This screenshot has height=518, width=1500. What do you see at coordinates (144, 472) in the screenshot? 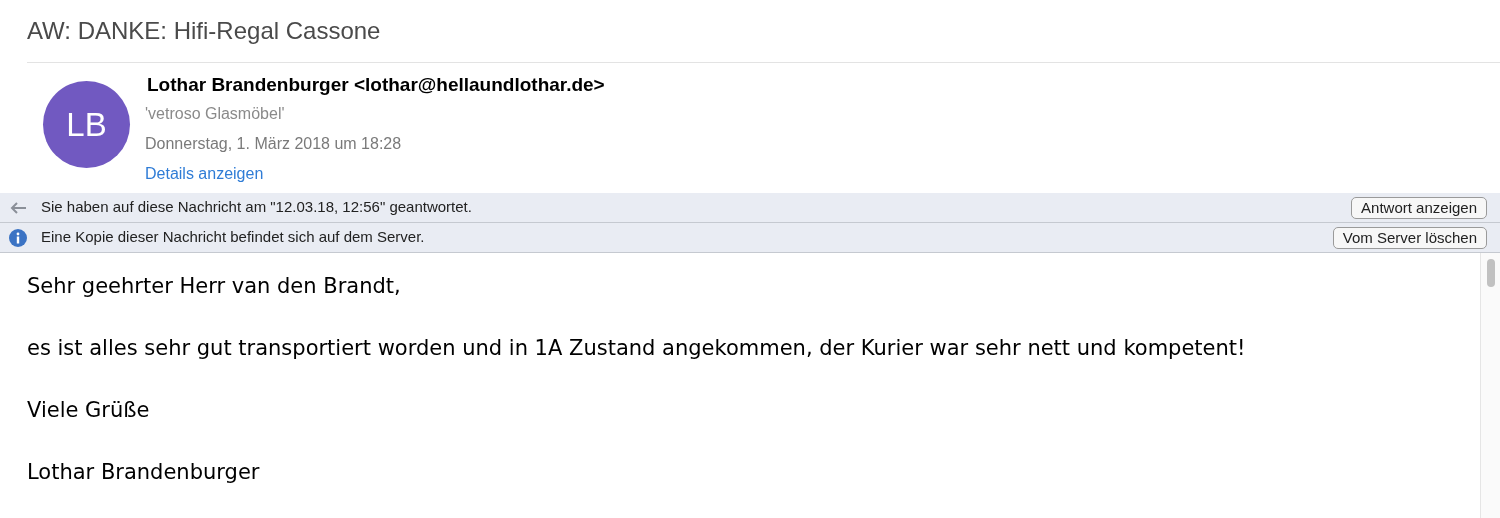
I see `message-paragraph: Lothar Brandenburger` at bounding box center [144, 472].